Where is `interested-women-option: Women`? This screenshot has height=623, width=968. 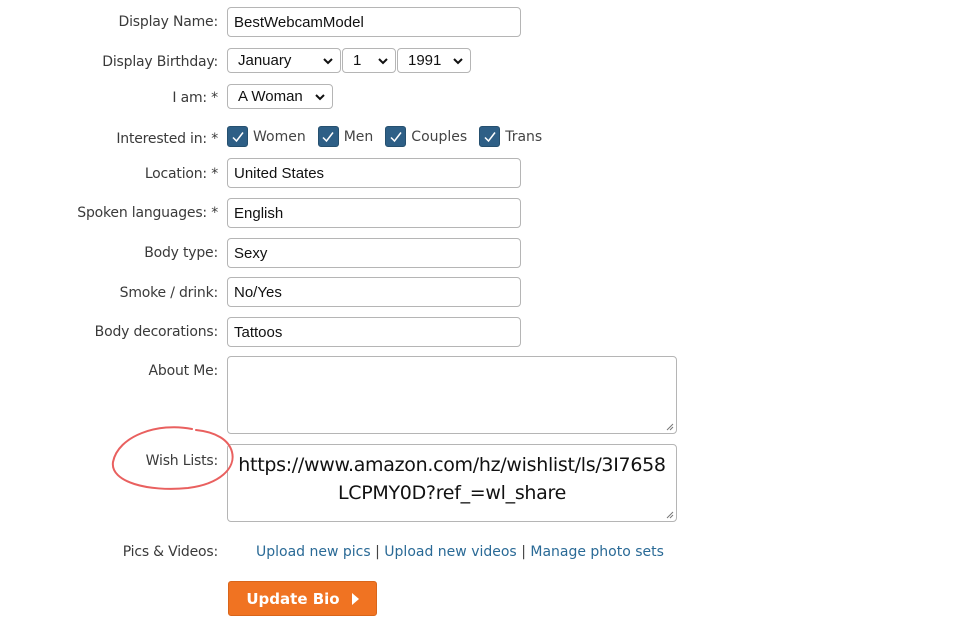
interested-women-option: Women is located at coordinates (266, 136).